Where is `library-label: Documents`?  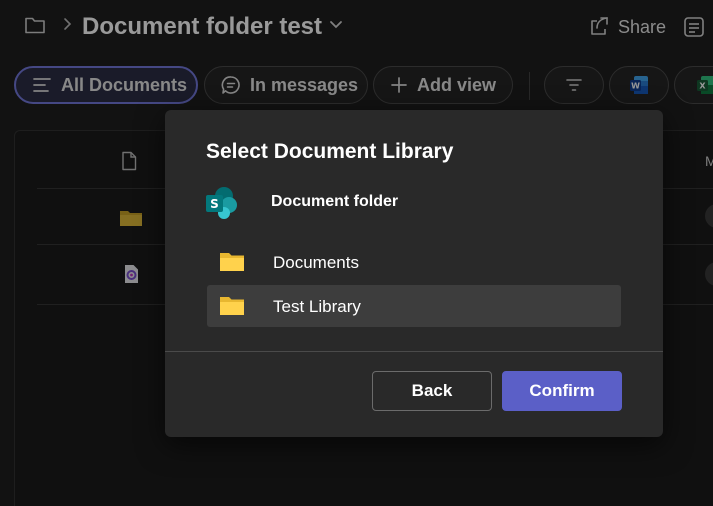
library-label: Documents is located at coordinates (316, 262).